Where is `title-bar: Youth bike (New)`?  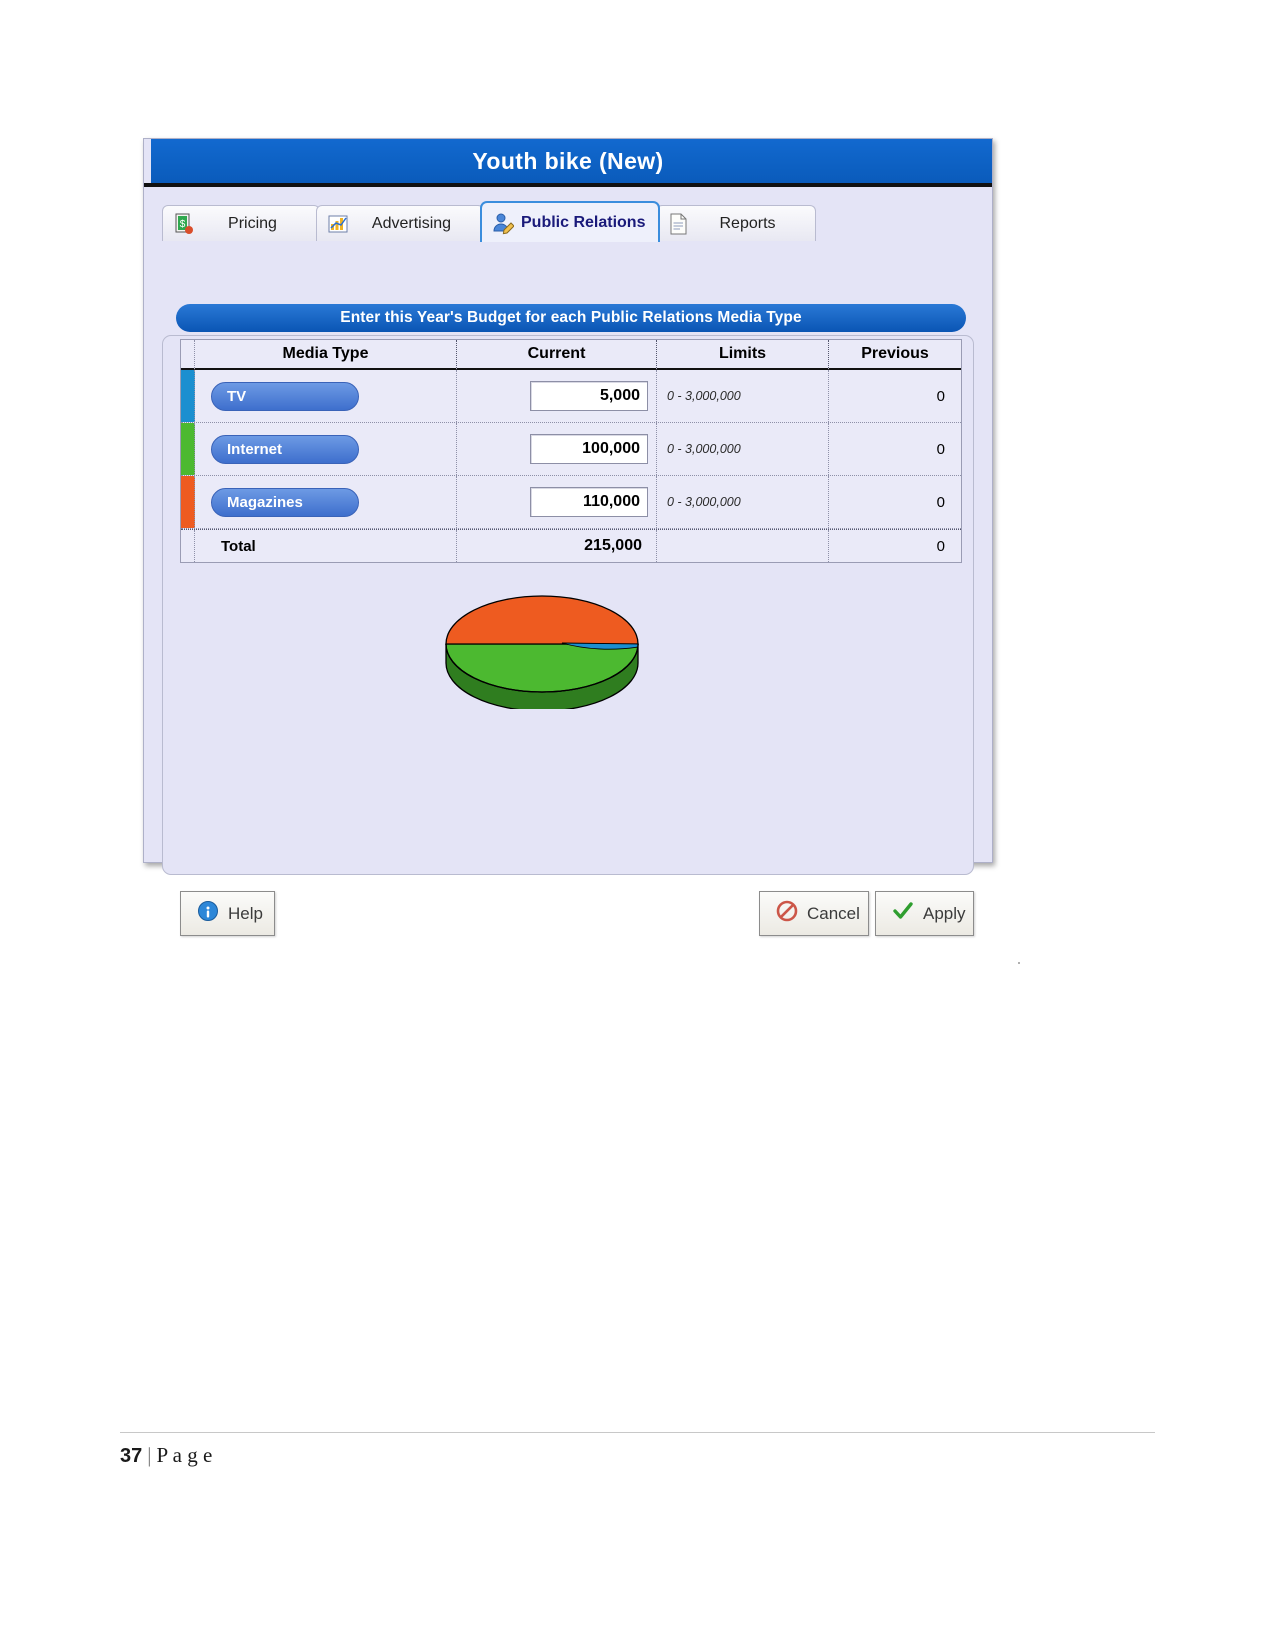 title-bar: Youth bike (New) is located at coordinates (568, 163).